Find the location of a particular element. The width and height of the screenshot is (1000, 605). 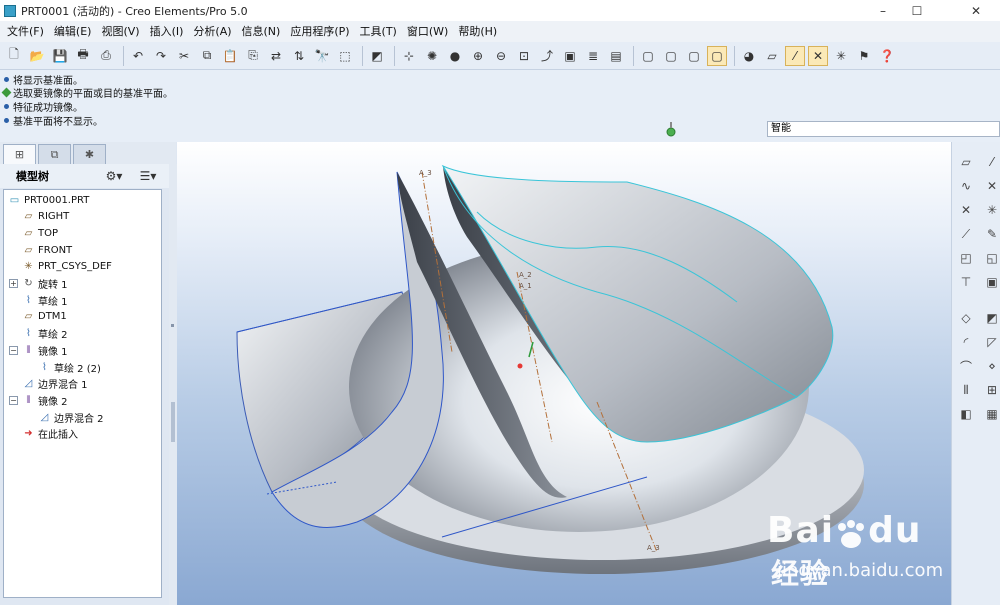

enhanced-realism-icon: ◕ is located at coordinates (749, 56).